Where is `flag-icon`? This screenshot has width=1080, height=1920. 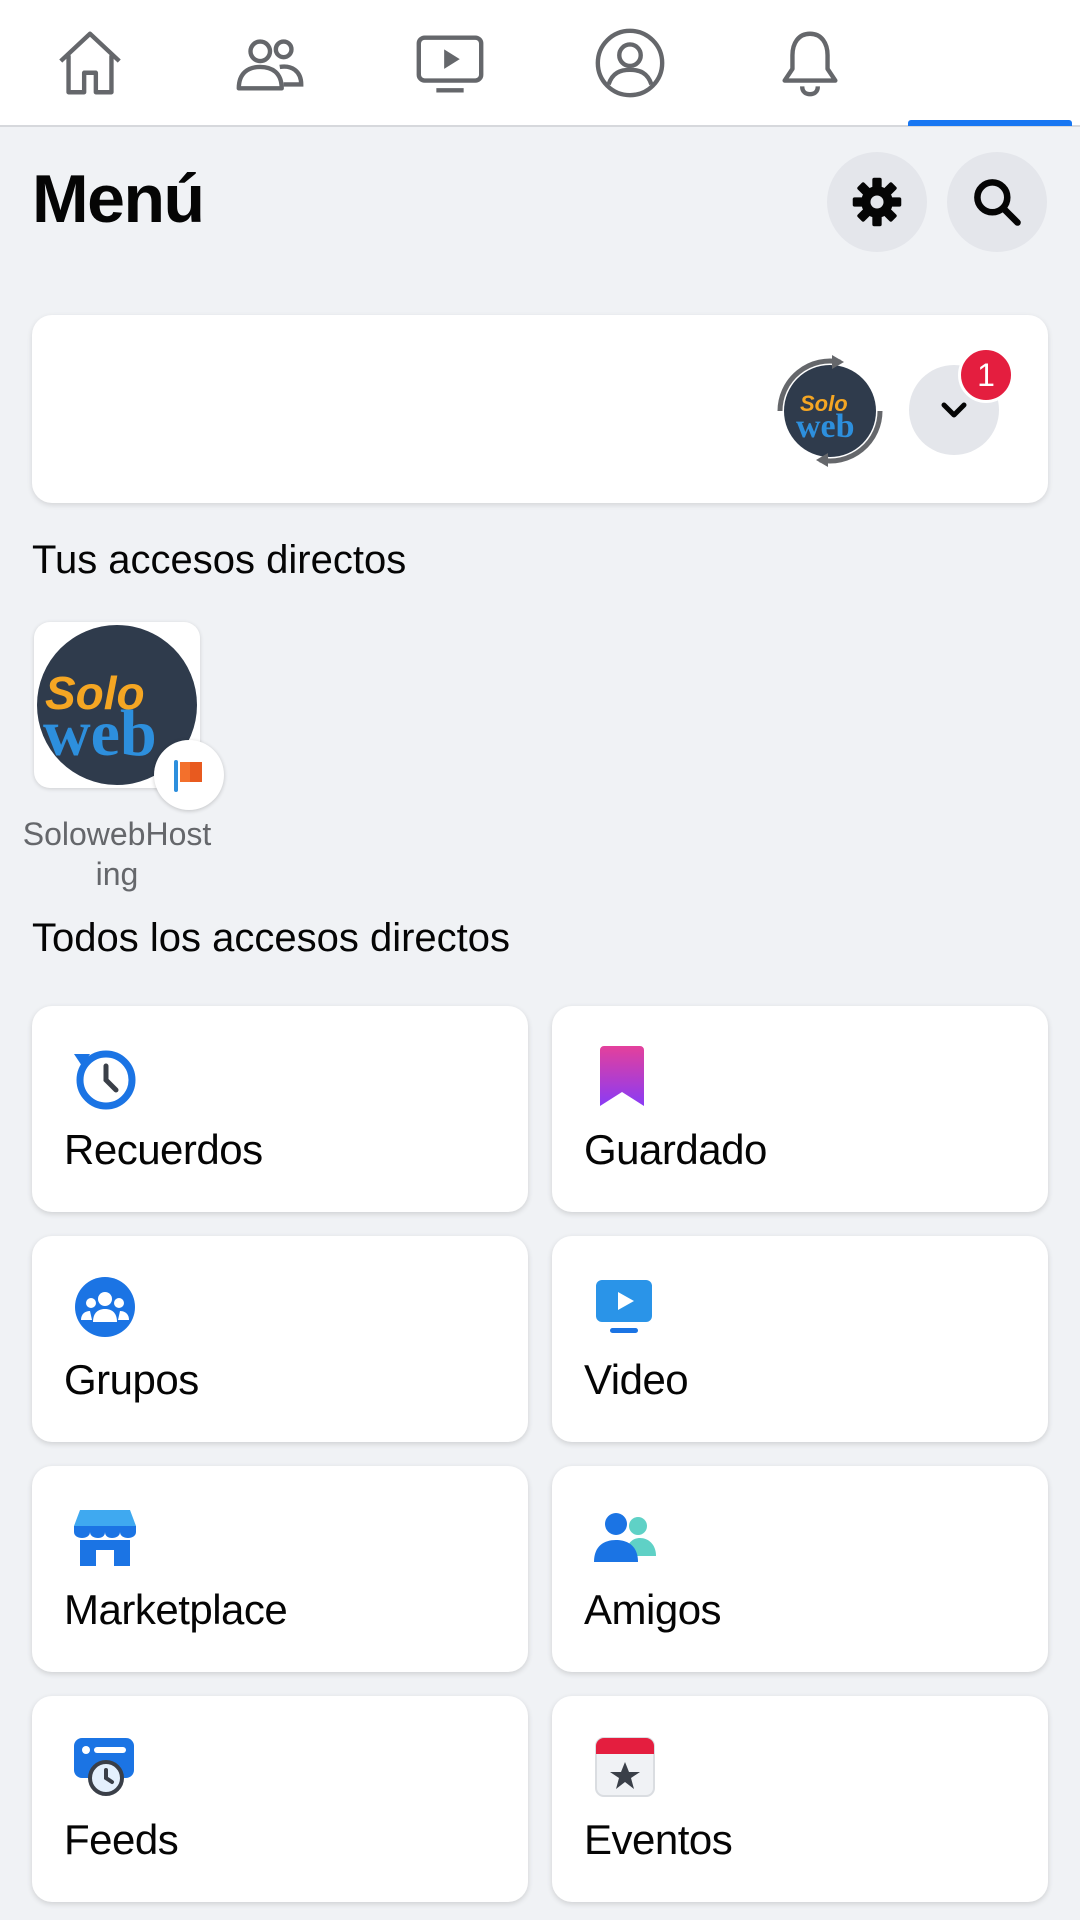
flag-icon is located at coordinates (188, 776).